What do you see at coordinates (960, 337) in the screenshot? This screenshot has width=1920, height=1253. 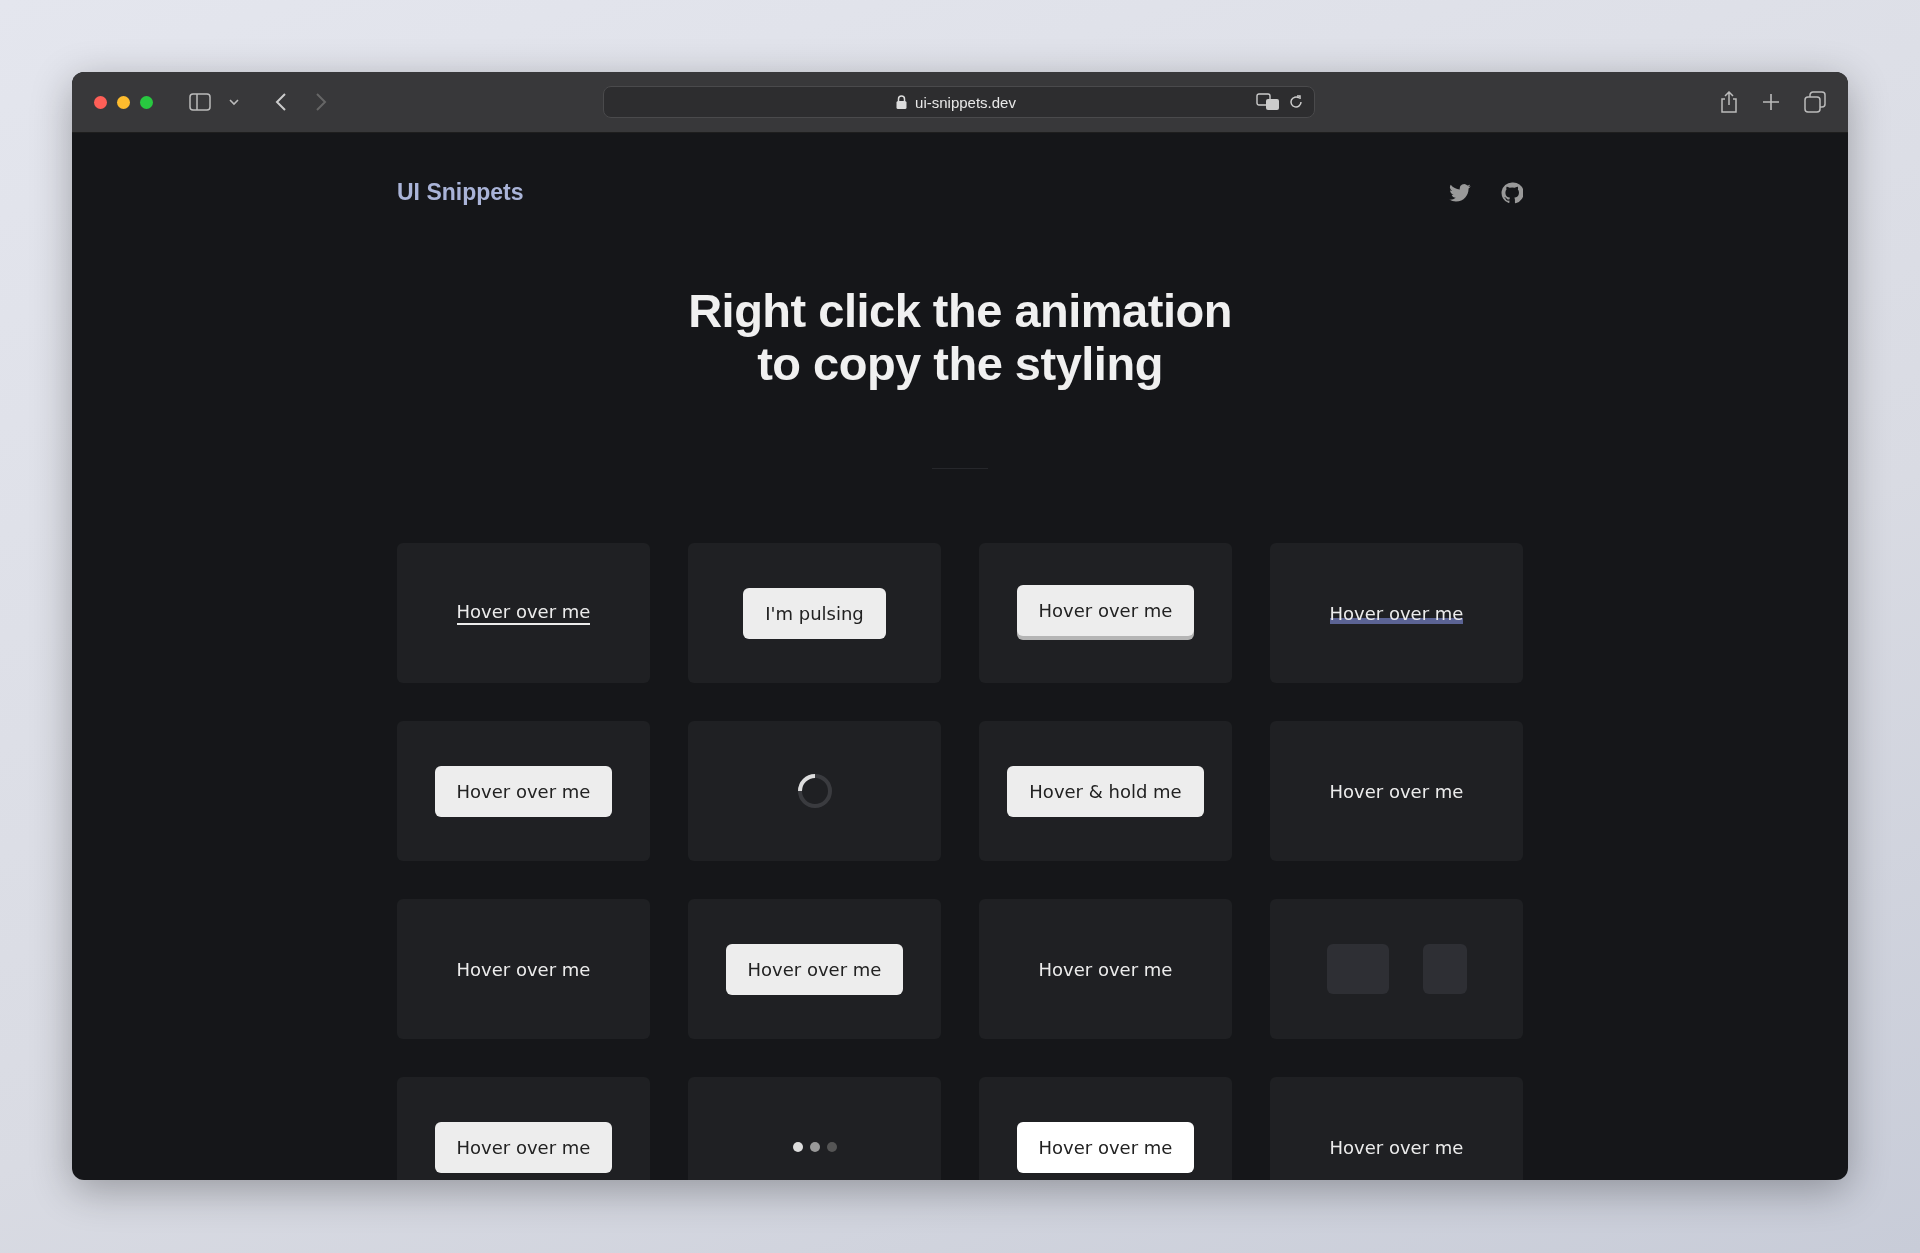 I see `page-heading: Right click the animation to copy the styling` at bounding box center [960, 337].